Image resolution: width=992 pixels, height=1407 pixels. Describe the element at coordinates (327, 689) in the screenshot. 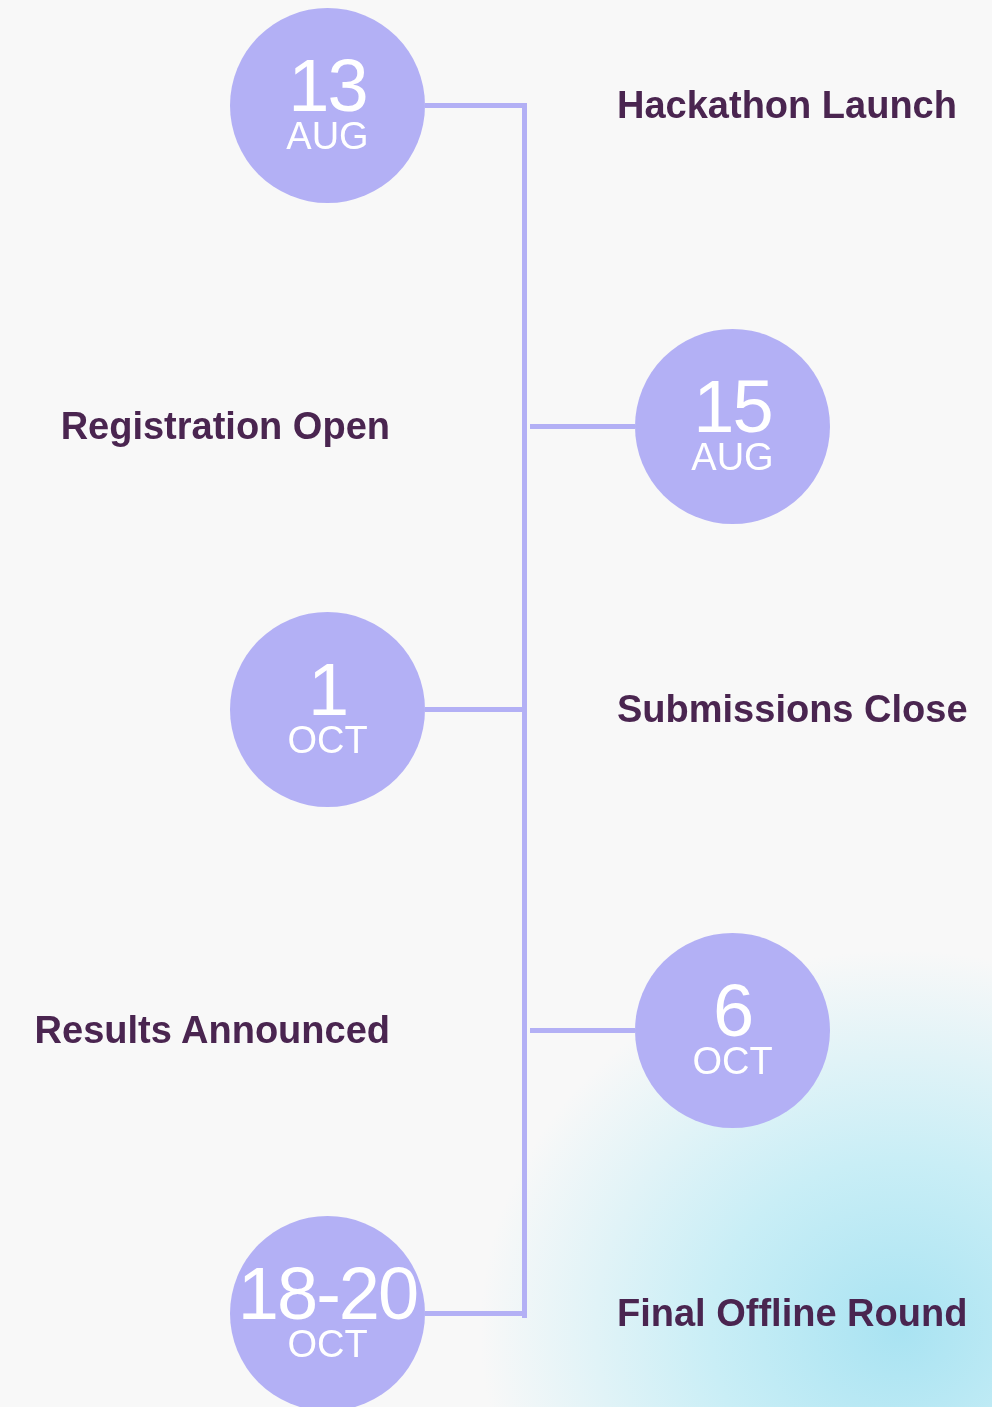

I see `date-day: 1` at that location.